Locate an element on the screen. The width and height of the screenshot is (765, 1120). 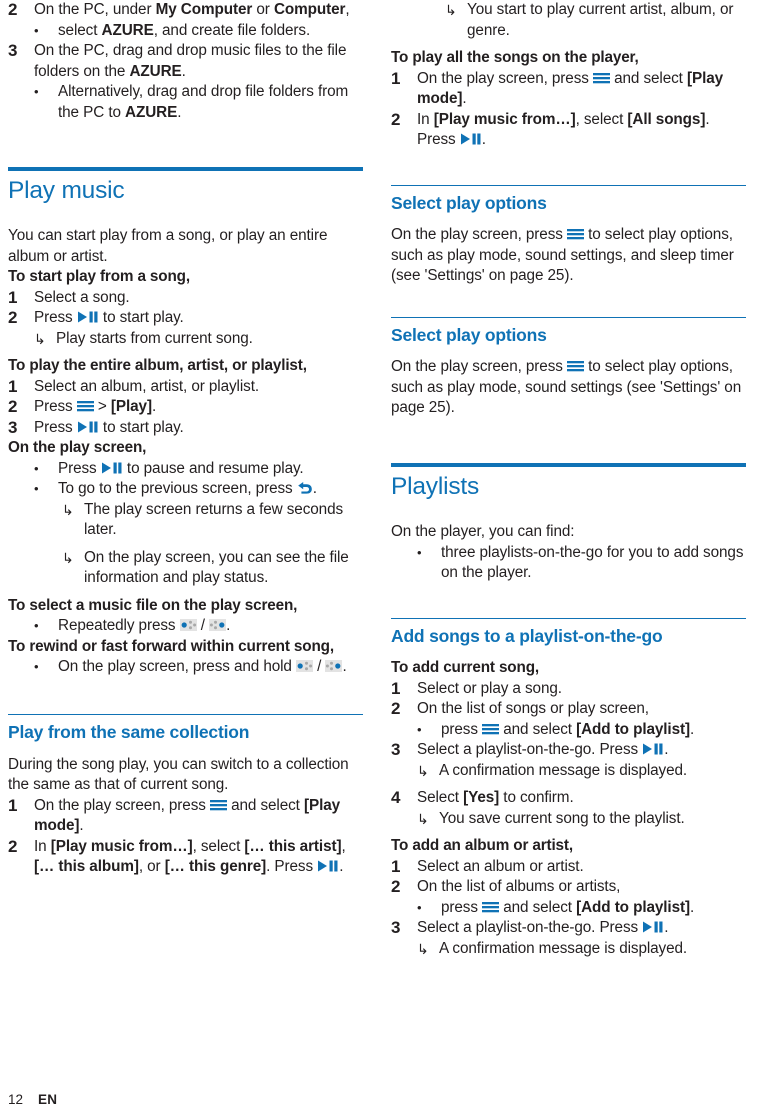
text-run: , and create file folders. is located at coordinates (232, 30).